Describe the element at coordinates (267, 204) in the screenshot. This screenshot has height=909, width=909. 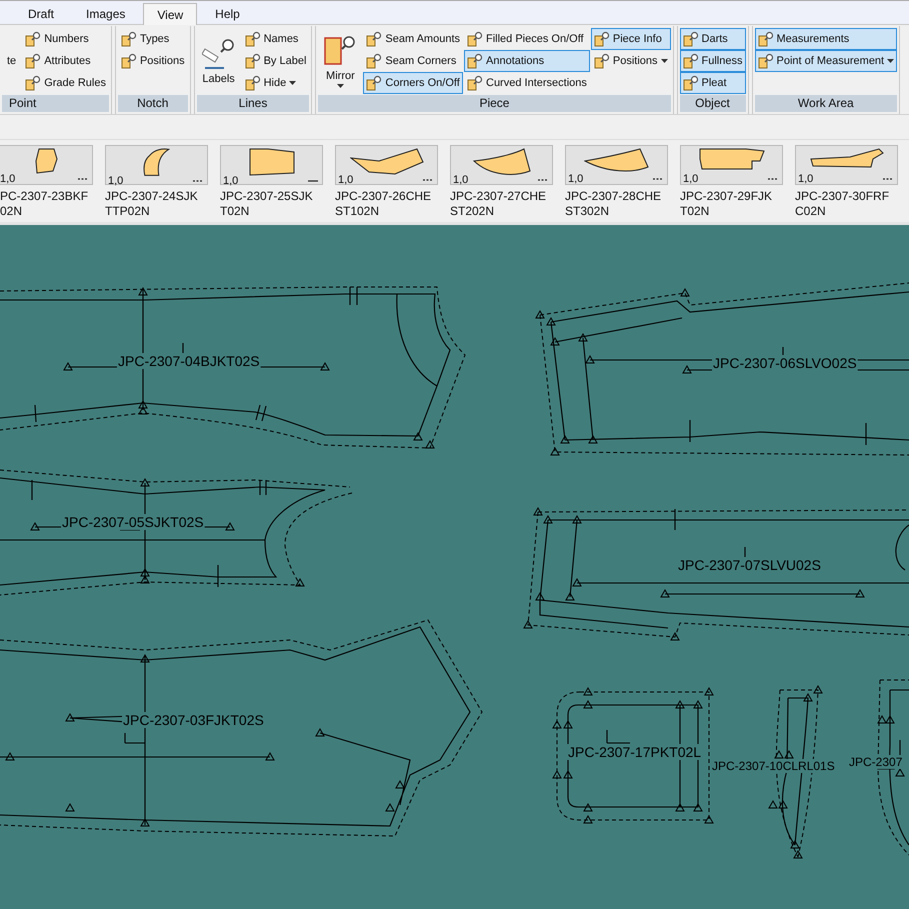
I see `piece-name: JPC-2307-25SJK T02N` at that location.